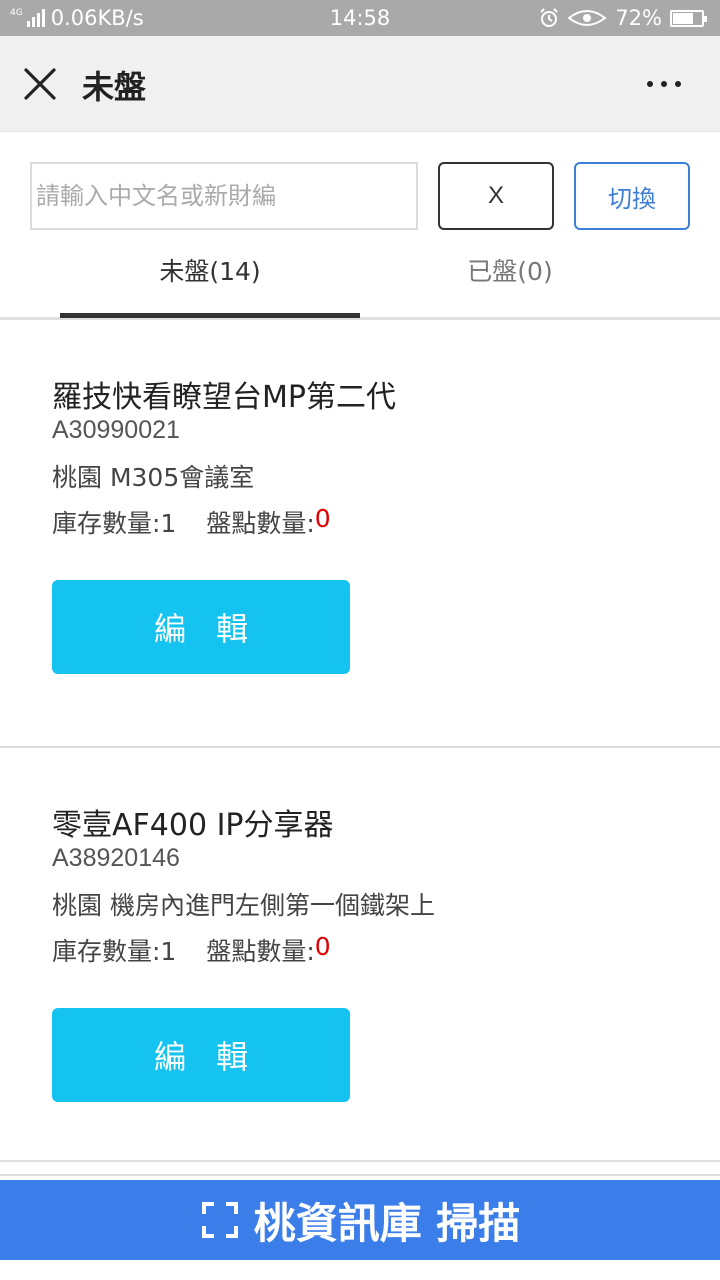  I want to click on status-bar-right: 72%, so click(623, 18).